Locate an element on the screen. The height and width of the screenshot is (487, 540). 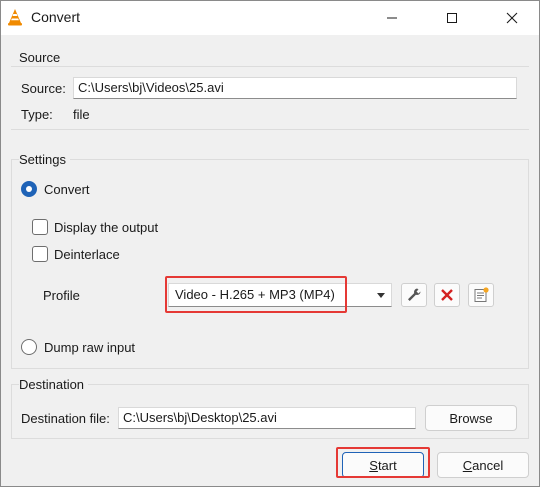
wrench-icon is located at coordinates (414, 294).